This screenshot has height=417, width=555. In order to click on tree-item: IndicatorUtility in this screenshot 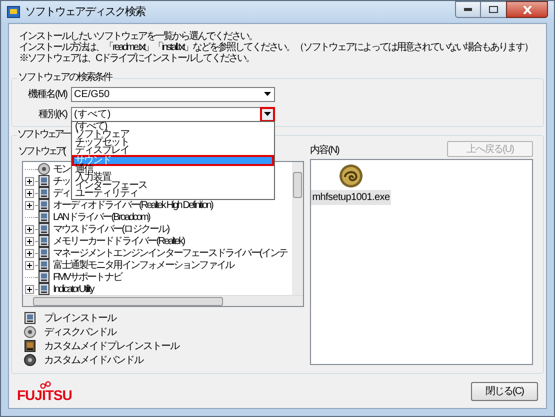, I will do `click(73, 288)`.